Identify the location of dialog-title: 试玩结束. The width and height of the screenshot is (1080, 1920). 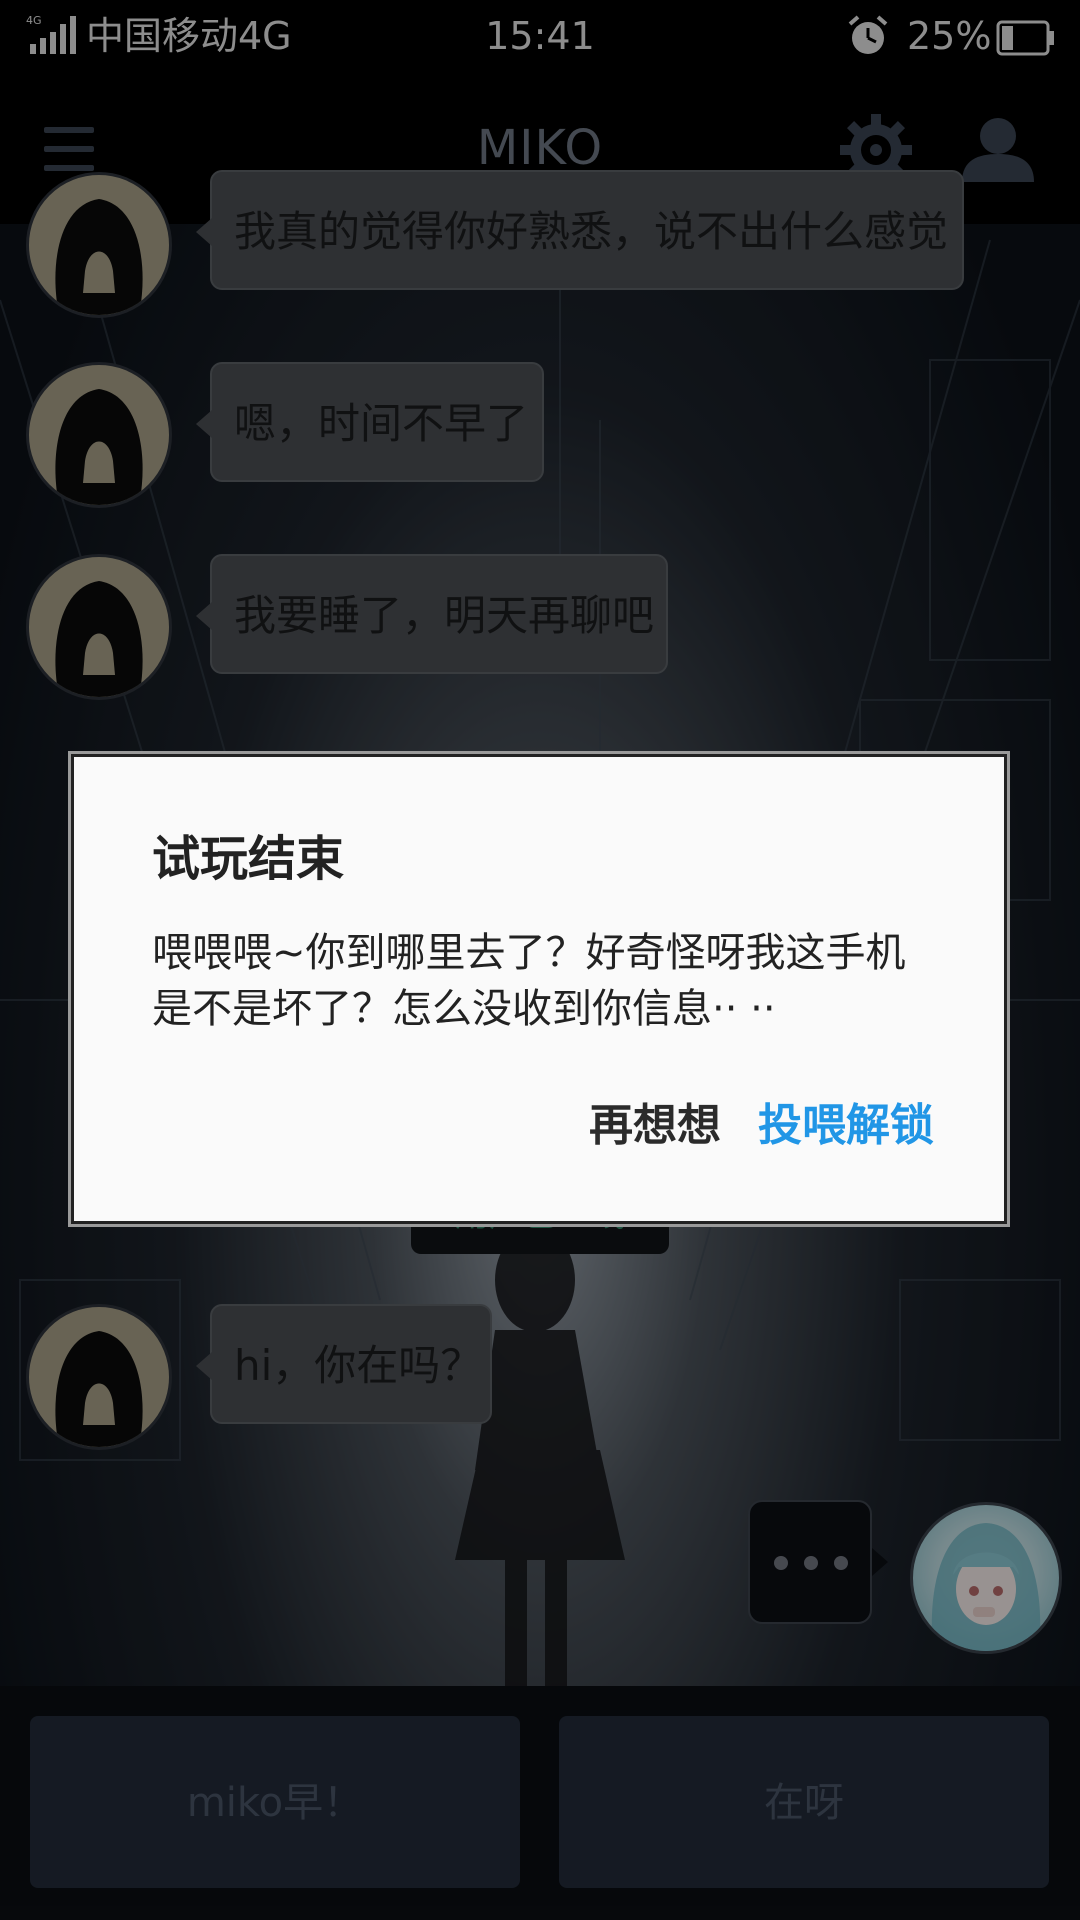
(248, 859).